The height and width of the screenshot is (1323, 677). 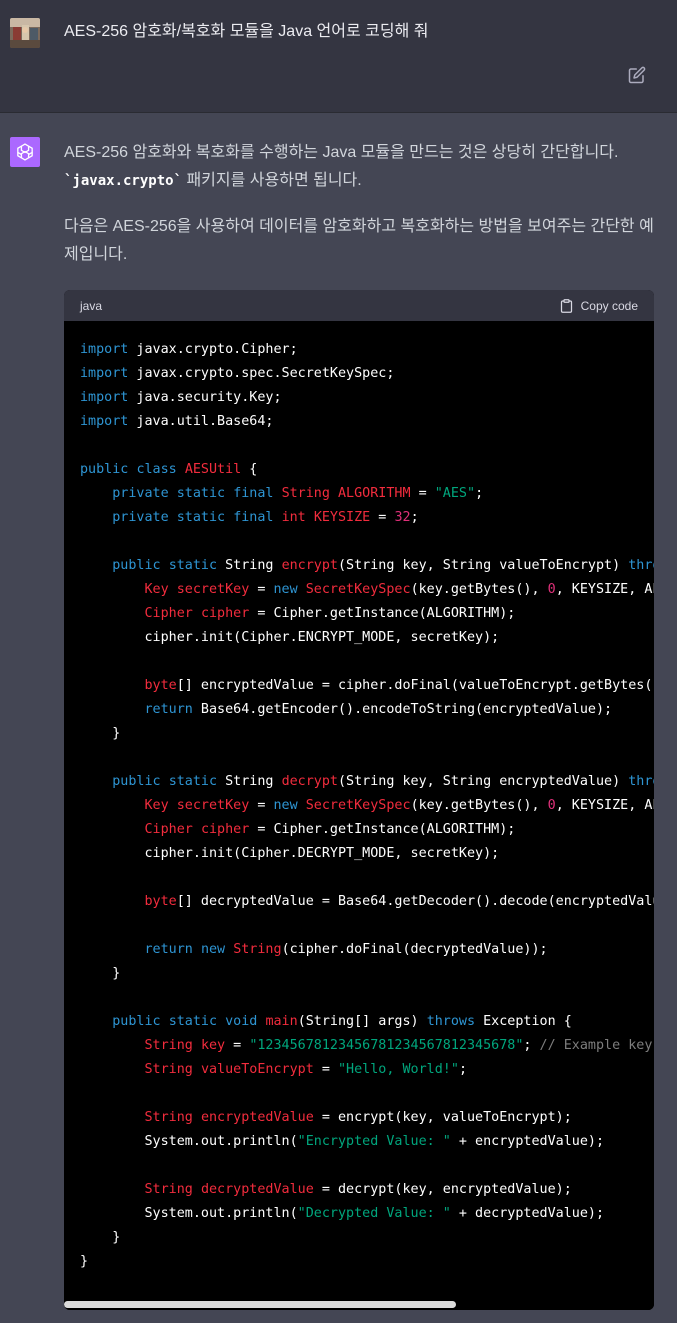 I want to click on code-token: + encryptedValue);, so click(x=527, y=1141).